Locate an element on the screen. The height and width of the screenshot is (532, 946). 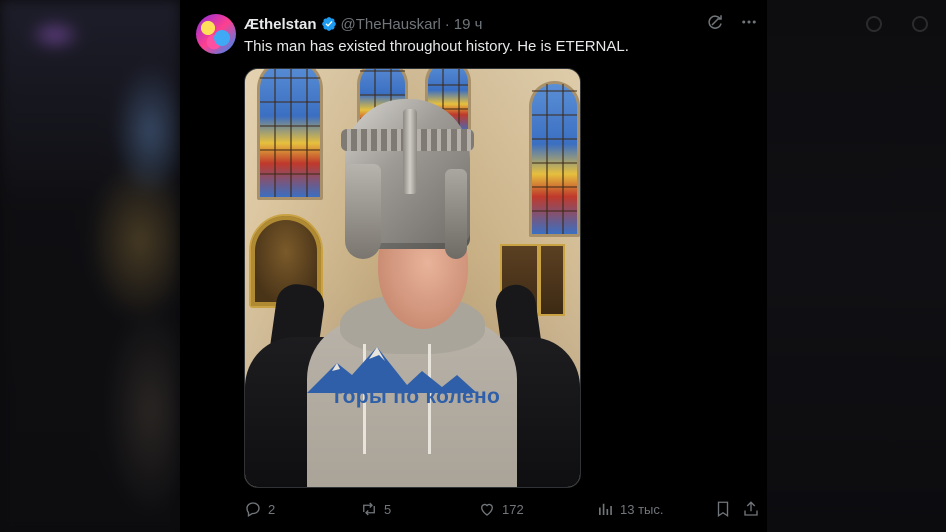
views-icon is located at coordinates (605, 509).